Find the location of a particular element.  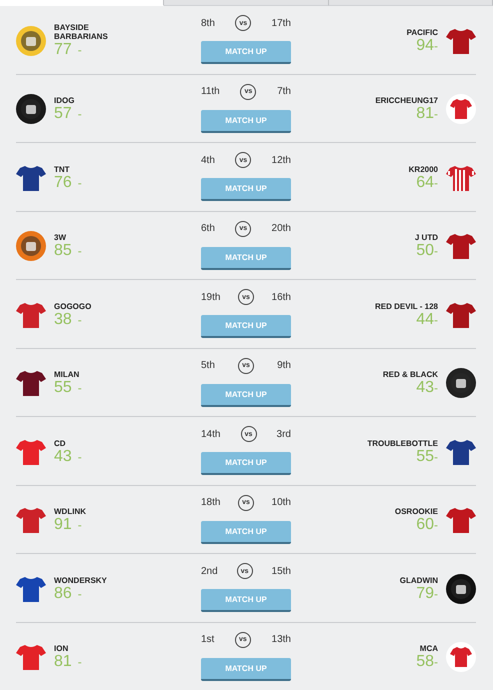

team-name: PACIFIC is located at coordinates (422, 32).